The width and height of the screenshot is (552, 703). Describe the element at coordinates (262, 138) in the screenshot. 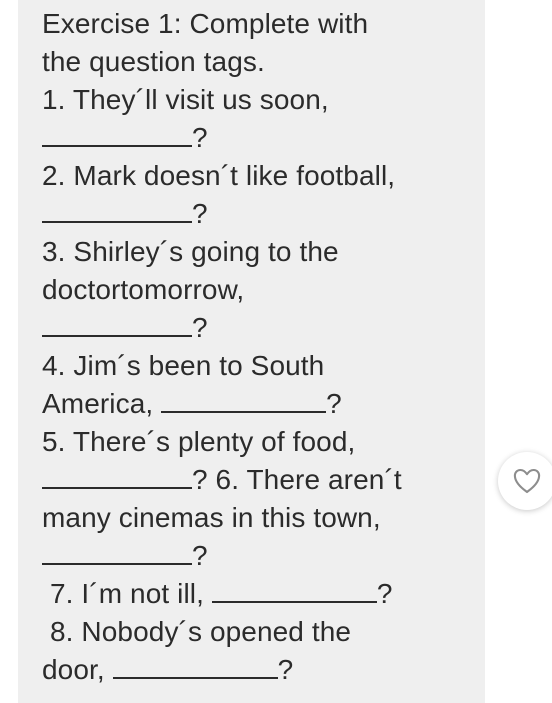

I see `answer-line-1: ?` at that location.